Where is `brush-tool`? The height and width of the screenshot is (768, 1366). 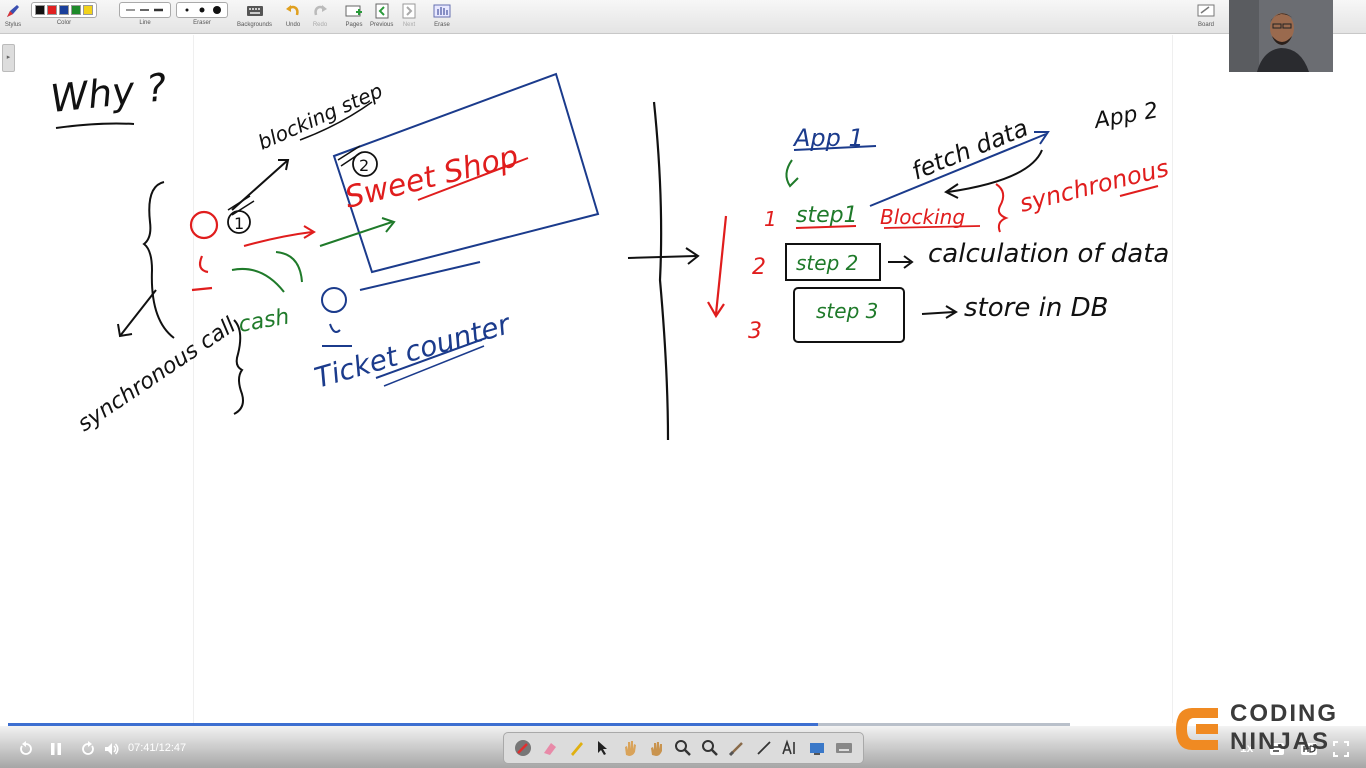
brush-tool is located at coordinates (737, 748).